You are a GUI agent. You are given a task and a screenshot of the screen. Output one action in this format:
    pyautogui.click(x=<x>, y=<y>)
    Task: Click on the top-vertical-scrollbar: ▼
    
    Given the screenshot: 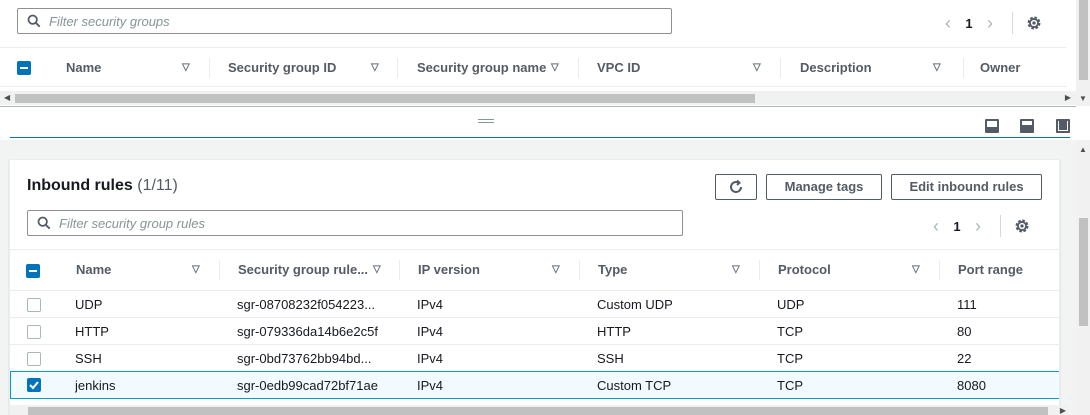 What is the action you would take?
    pyautogui.click(x=1083, y=53)
    